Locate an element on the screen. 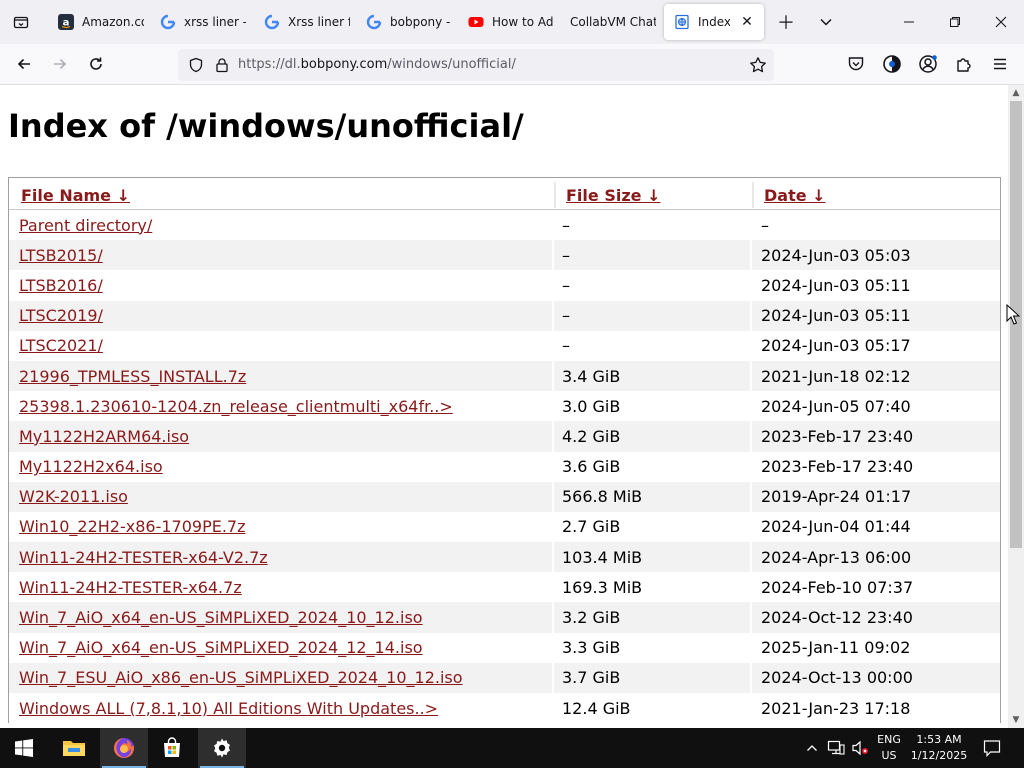 This screenshot has width=1024, height=768. file-link: LTSB2016/ is located at coordinates (61, 285).